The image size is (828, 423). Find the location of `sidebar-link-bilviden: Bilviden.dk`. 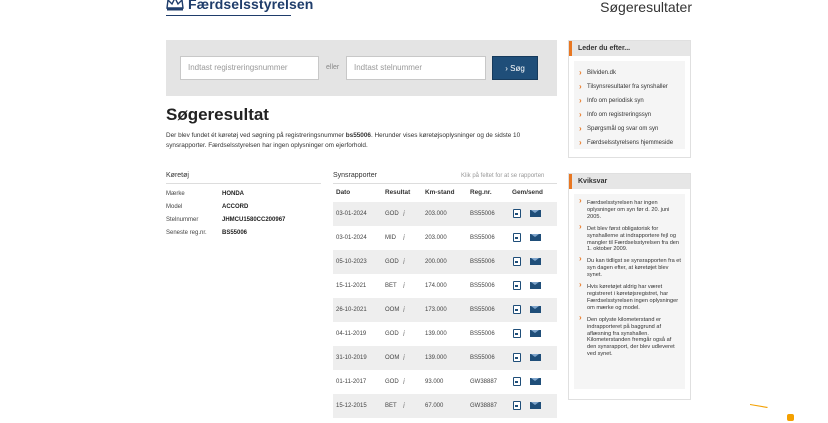

sidebar-link-bilviden: Bilviden.dk is located at coordinates (629, 74).